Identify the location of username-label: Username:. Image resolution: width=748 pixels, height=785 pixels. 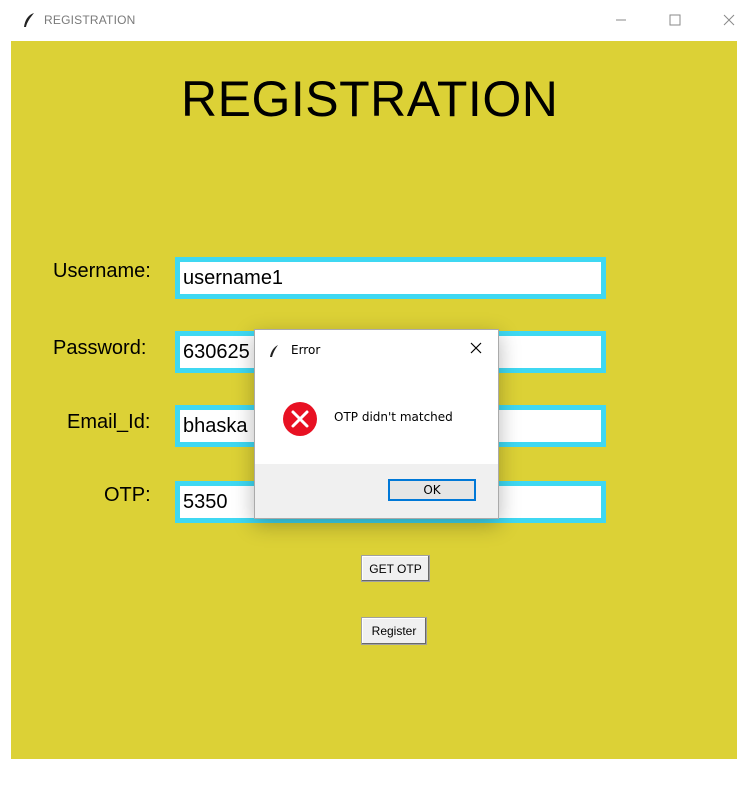
(102, 271).